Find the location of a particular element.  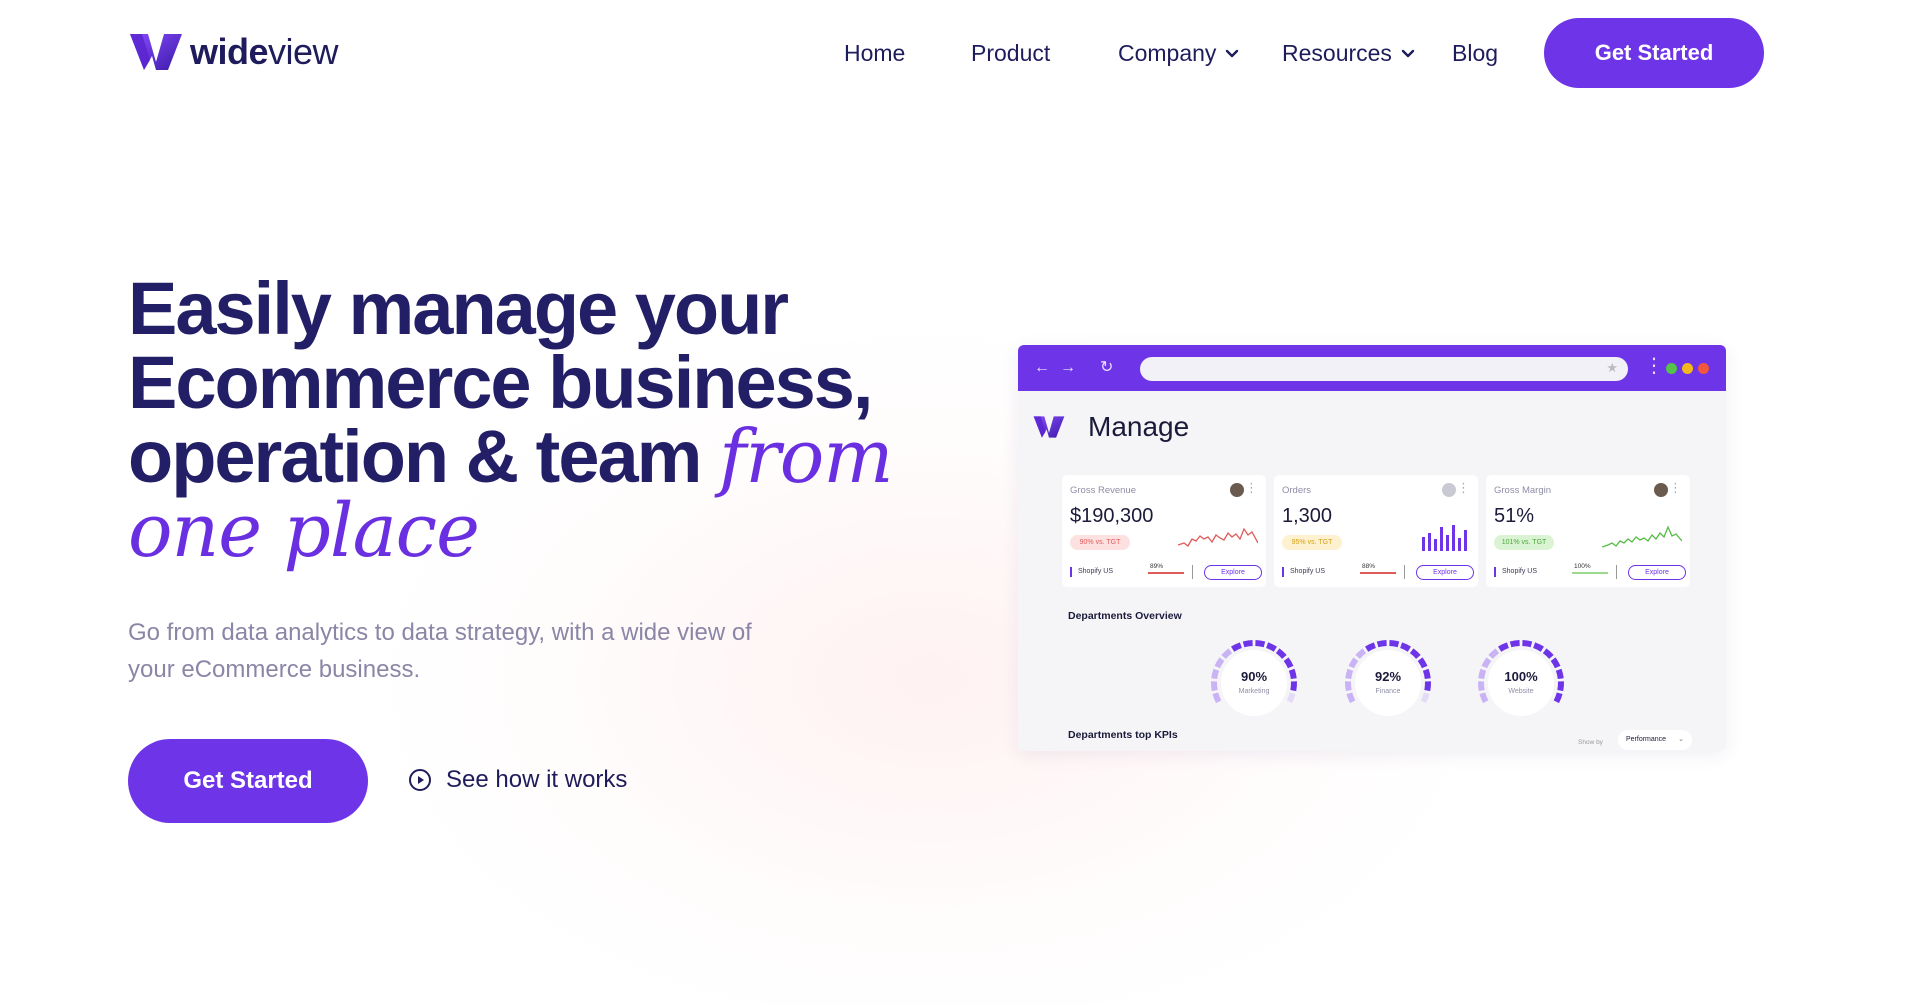

kpi-card-value: 1,300 is located at coordinates (1307, 516).